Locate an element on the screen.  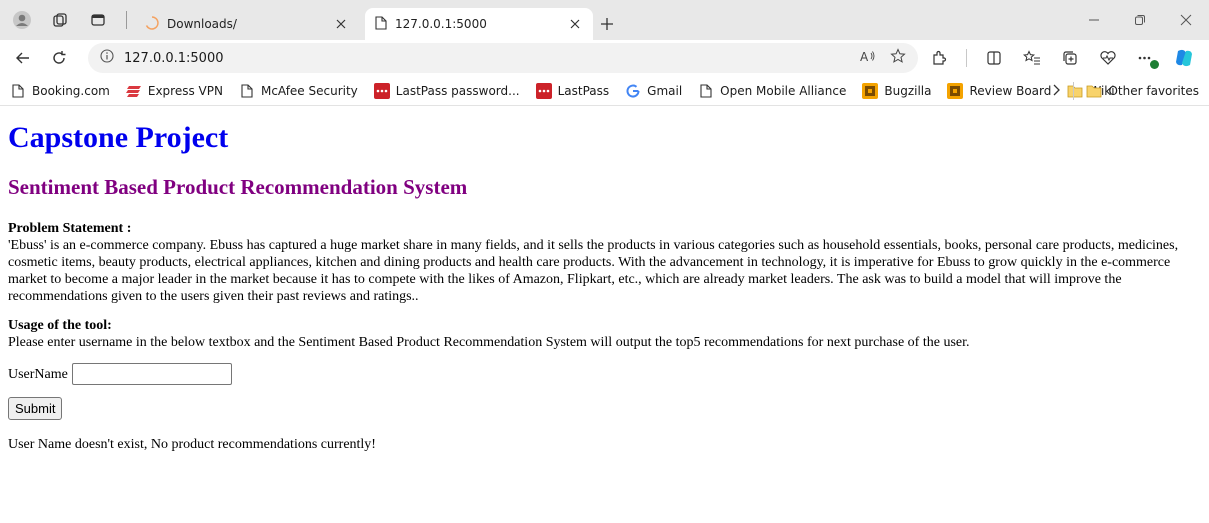
username-label: UserName is located at coordinates (38, 374).